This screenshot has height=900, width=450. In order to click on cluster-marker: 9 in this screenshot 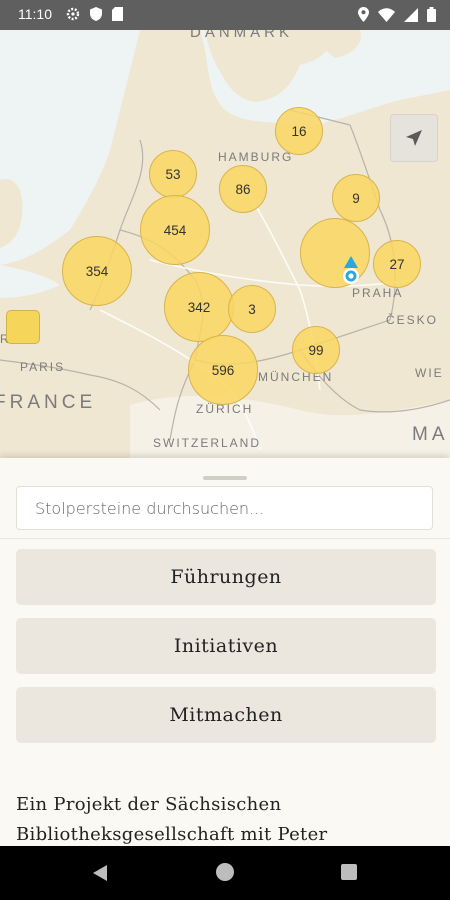, I will do `click(356, 198)`.